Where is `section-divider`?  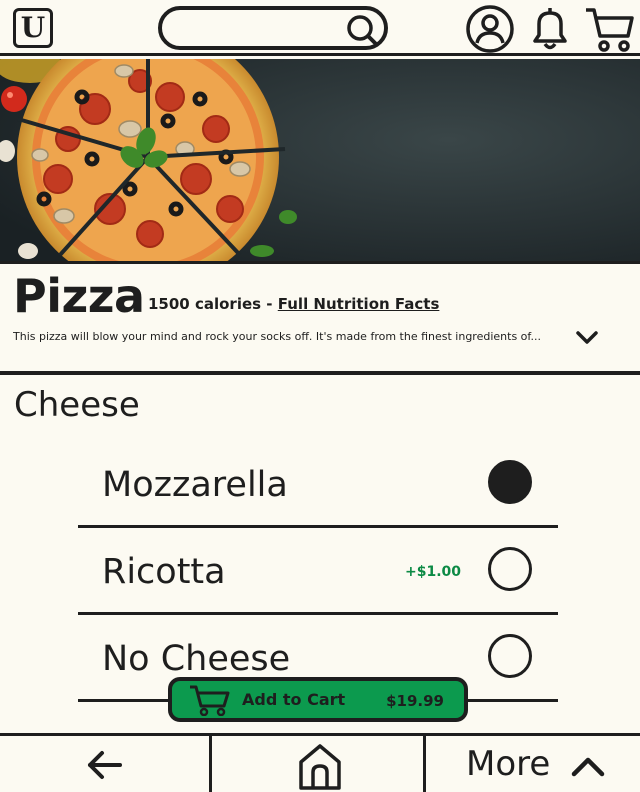 section-divider is located at coordinates (320, 373).